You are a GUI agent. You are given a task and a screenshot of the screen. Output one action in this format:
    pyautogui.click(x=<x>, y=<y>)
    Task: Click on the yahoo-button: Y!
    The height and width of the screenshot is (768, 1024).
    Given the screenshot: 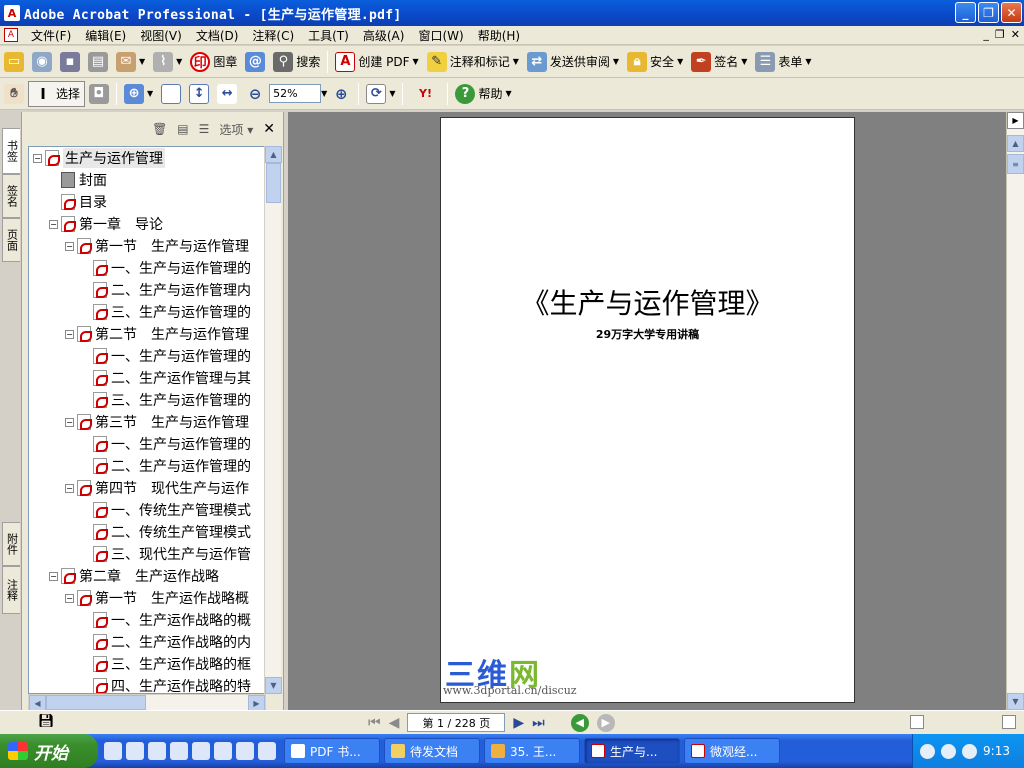 What is the action you would take?
    pyautogui.click(x=425, y=94)
    